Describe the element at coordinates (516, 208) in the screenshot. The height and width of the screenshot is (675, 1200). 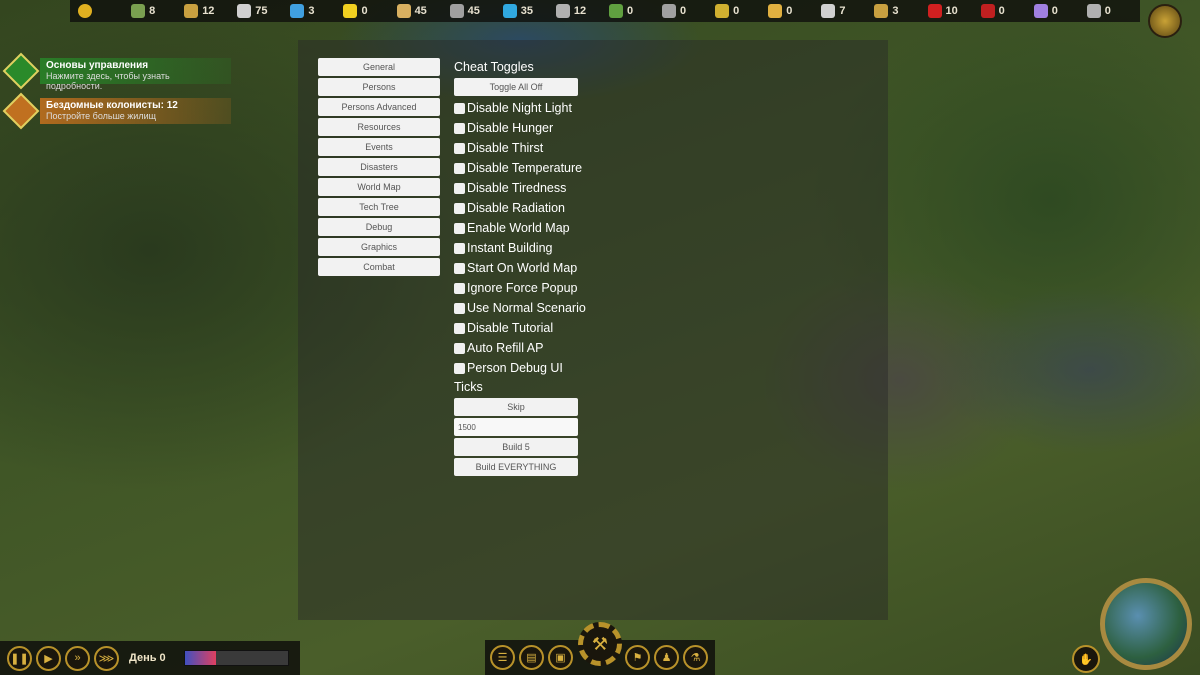
I see `toggle-label: Disable Radiation` at that location.